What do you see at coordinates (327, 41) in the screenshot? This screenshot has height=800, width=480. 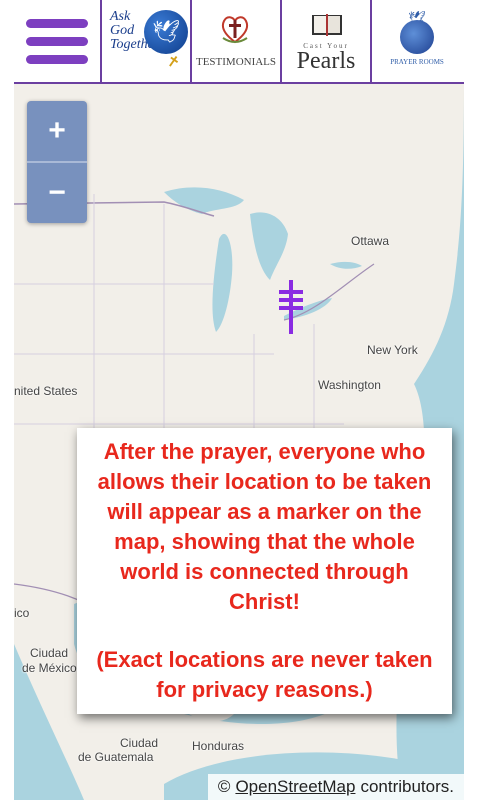 I see `cast-your-pearls-link: Cast Your Pearls` at bounding box center [327, 41].